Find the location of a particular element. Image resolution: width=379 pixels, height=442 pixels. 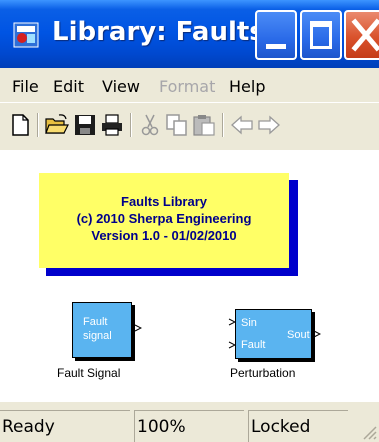

output-port-label-sout: Sout is located at coordinates (298, 335).